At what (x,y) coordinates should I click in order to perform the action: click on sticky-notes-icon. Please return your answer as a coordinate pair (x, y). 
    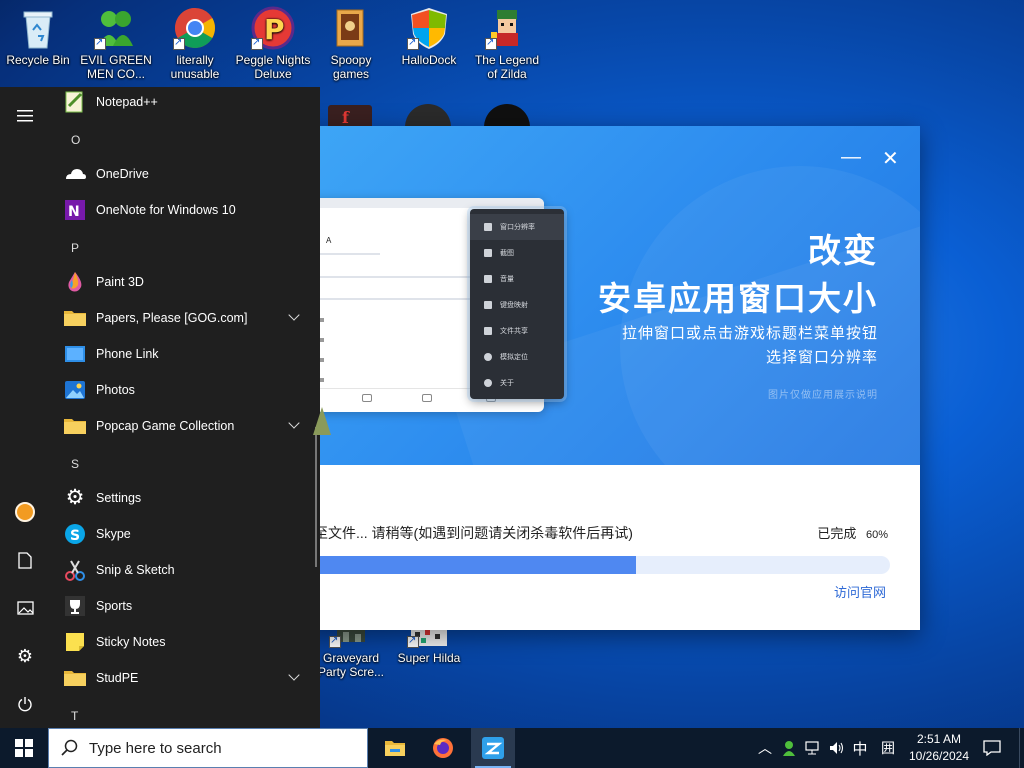
    Looking at the image, I should click on (75, 642).